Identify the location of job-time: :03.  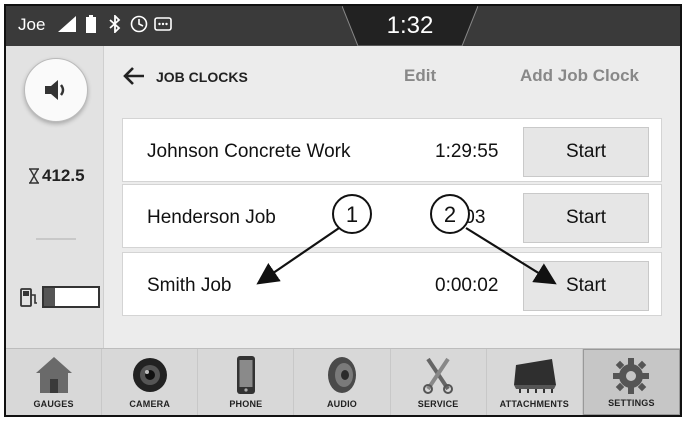
(472, 217).